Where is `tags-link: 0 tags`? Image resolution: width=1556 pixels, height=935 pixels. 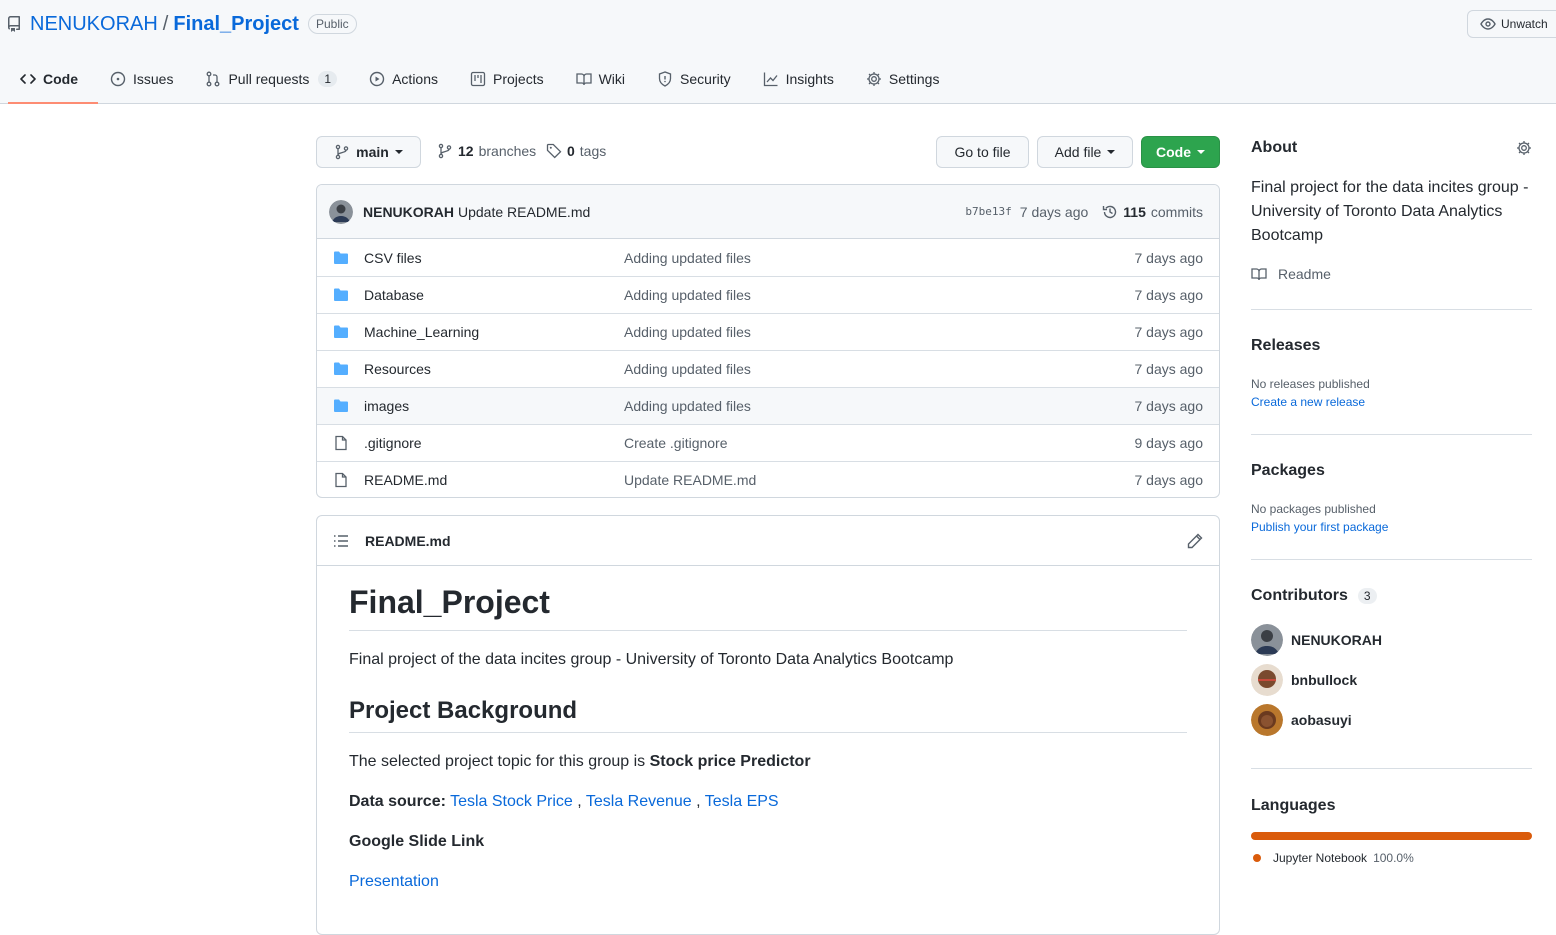
tags-link: 0 tags is located at coordinates (576, 151).